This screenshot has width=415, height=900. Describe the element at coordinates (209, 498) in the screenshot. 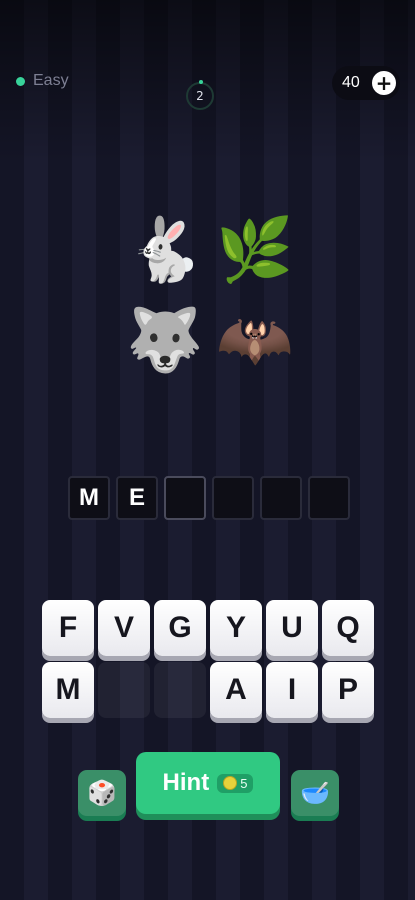

I see `answer-slots: M E` at that location.